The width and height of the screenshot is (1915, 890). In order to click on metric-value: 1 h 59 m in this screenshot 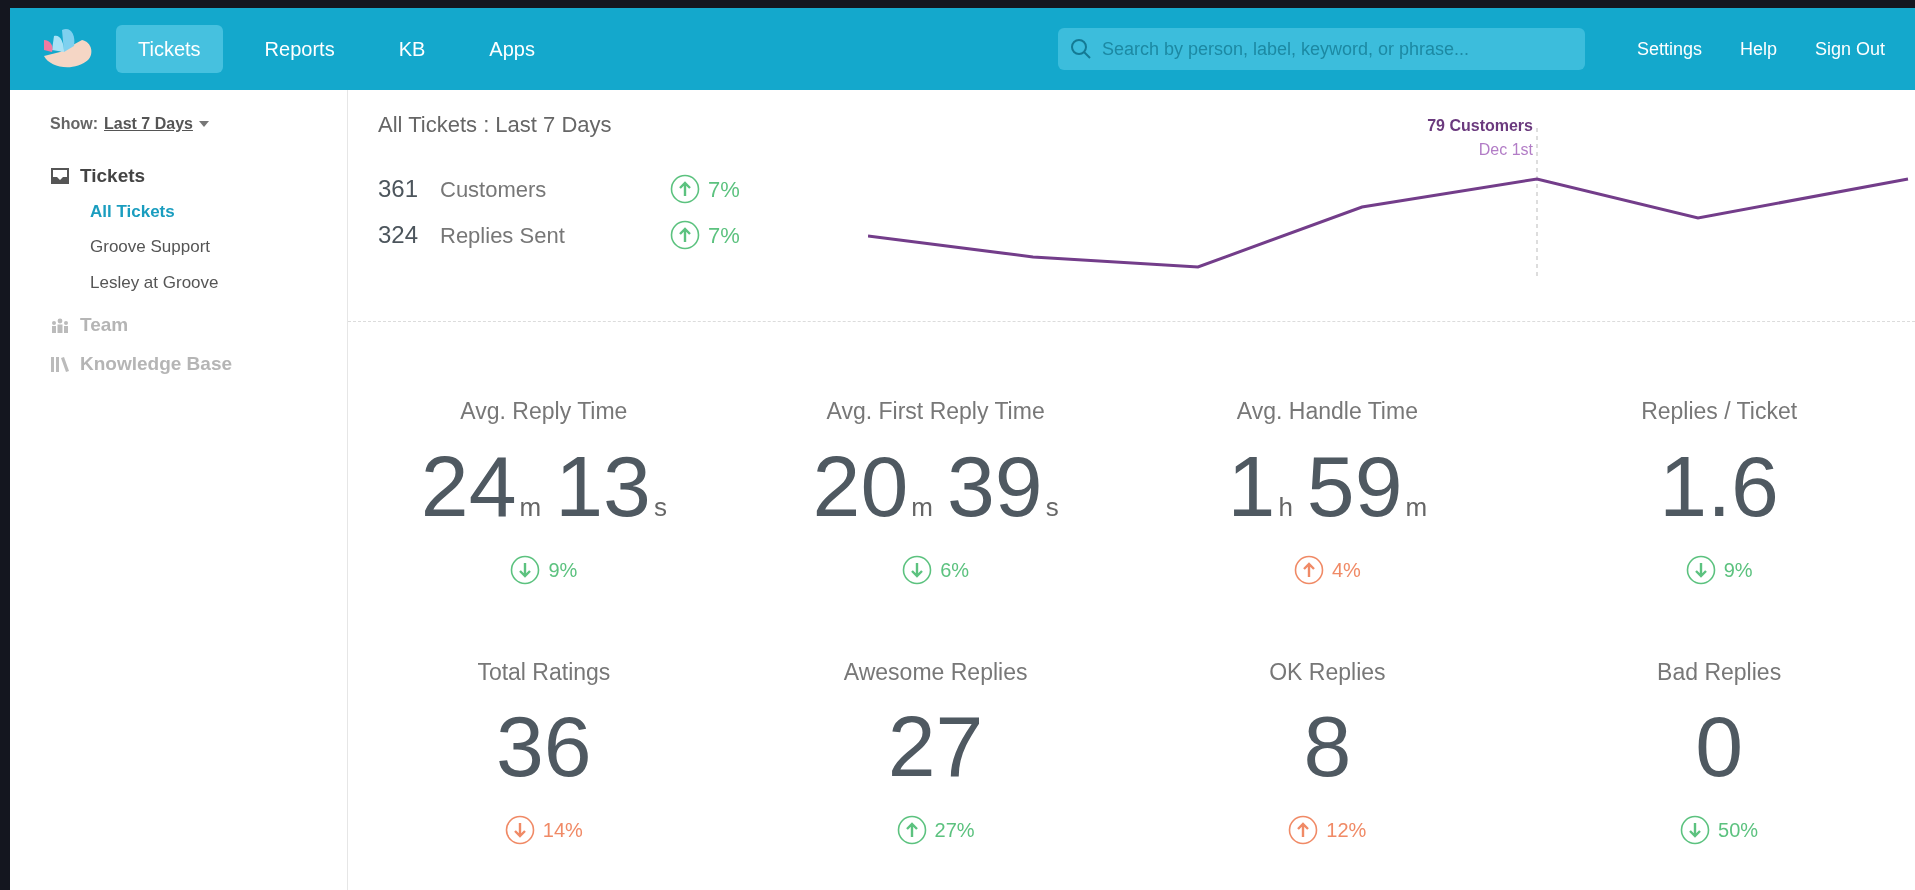, I will do `click(1327, 485)`.